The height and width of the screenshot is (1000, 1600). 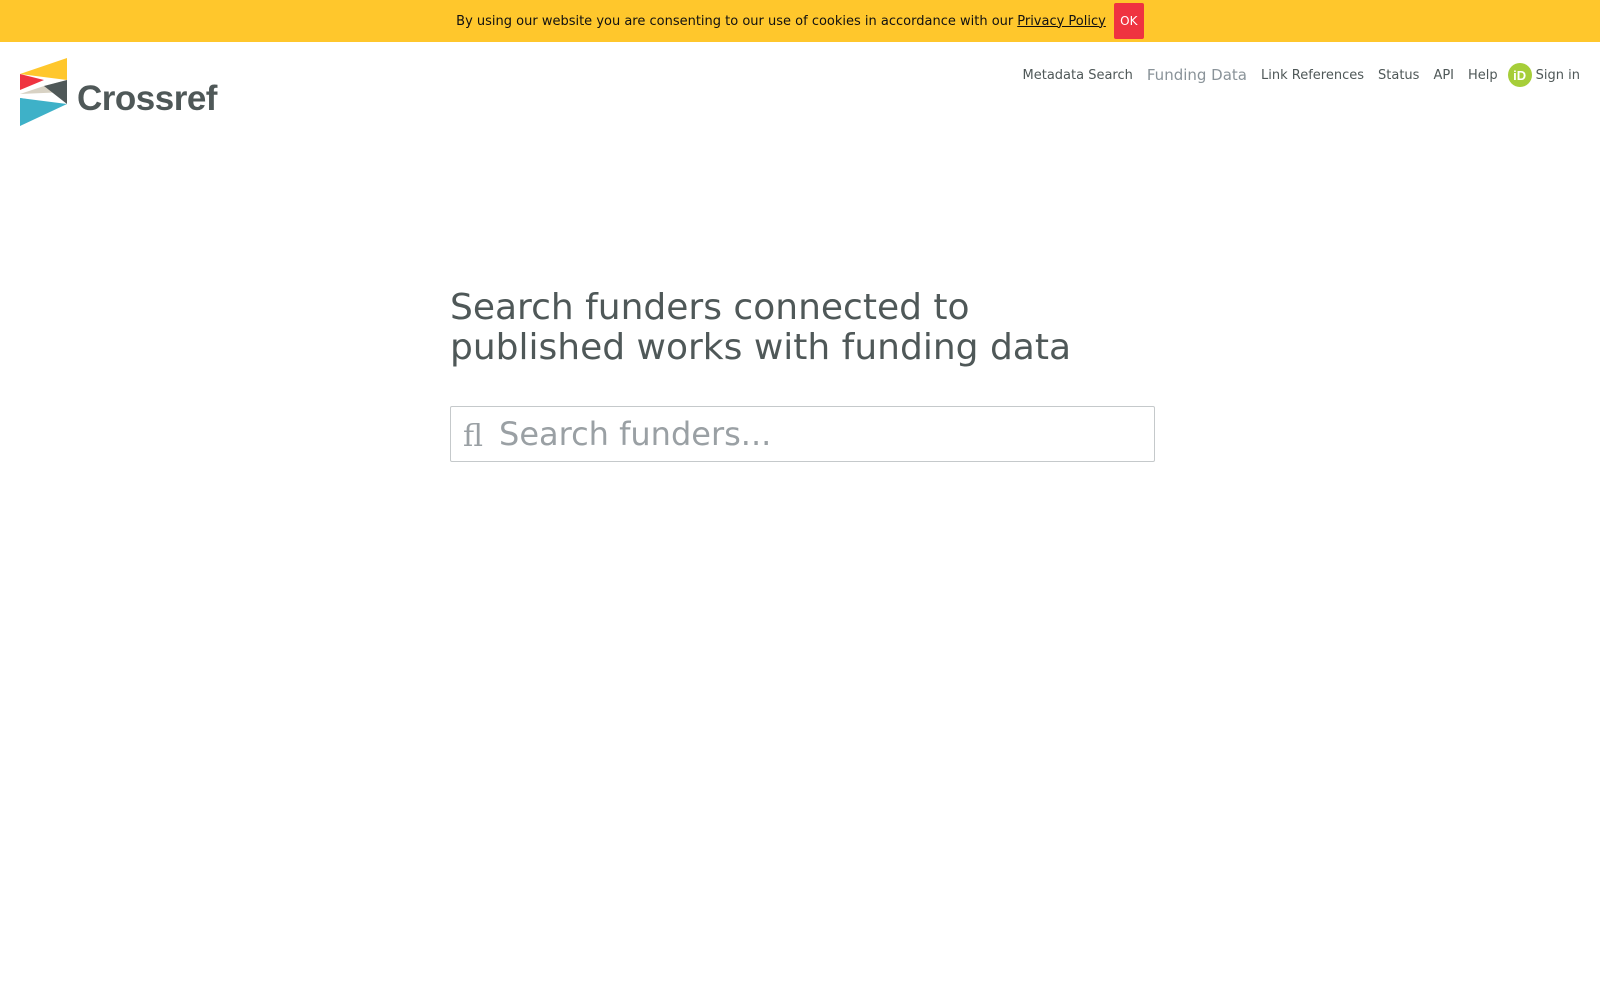 I want to click on sign-in-label: Sign in, so click(x=1557, y=75).